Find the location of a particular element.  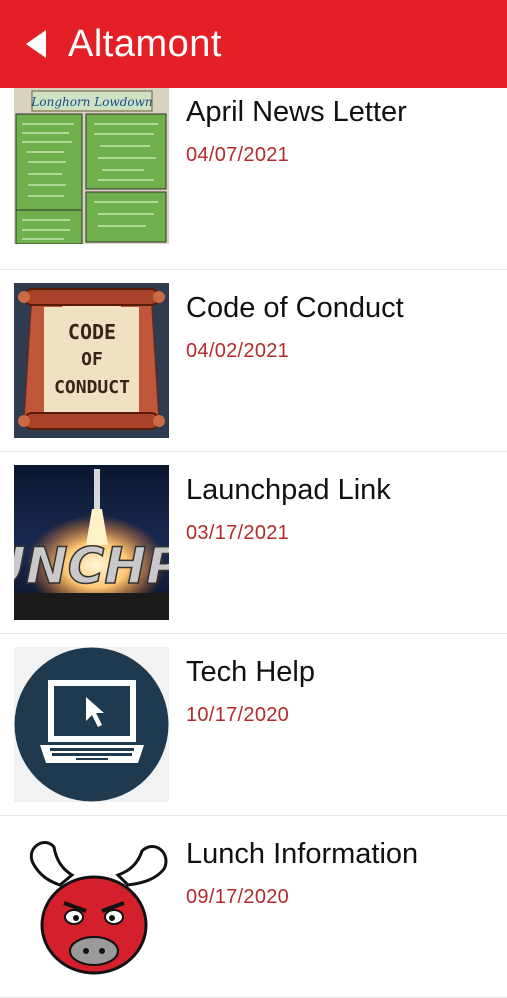

back-button is located at coordinates (36, 44).